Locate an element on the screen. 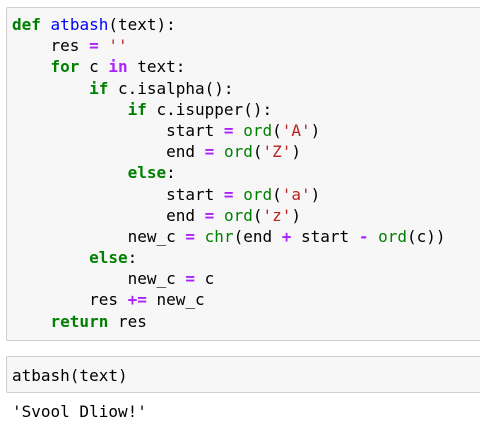 The image size is (480, 431). code-text-token: (c)) is located at coordinates (426, 236).